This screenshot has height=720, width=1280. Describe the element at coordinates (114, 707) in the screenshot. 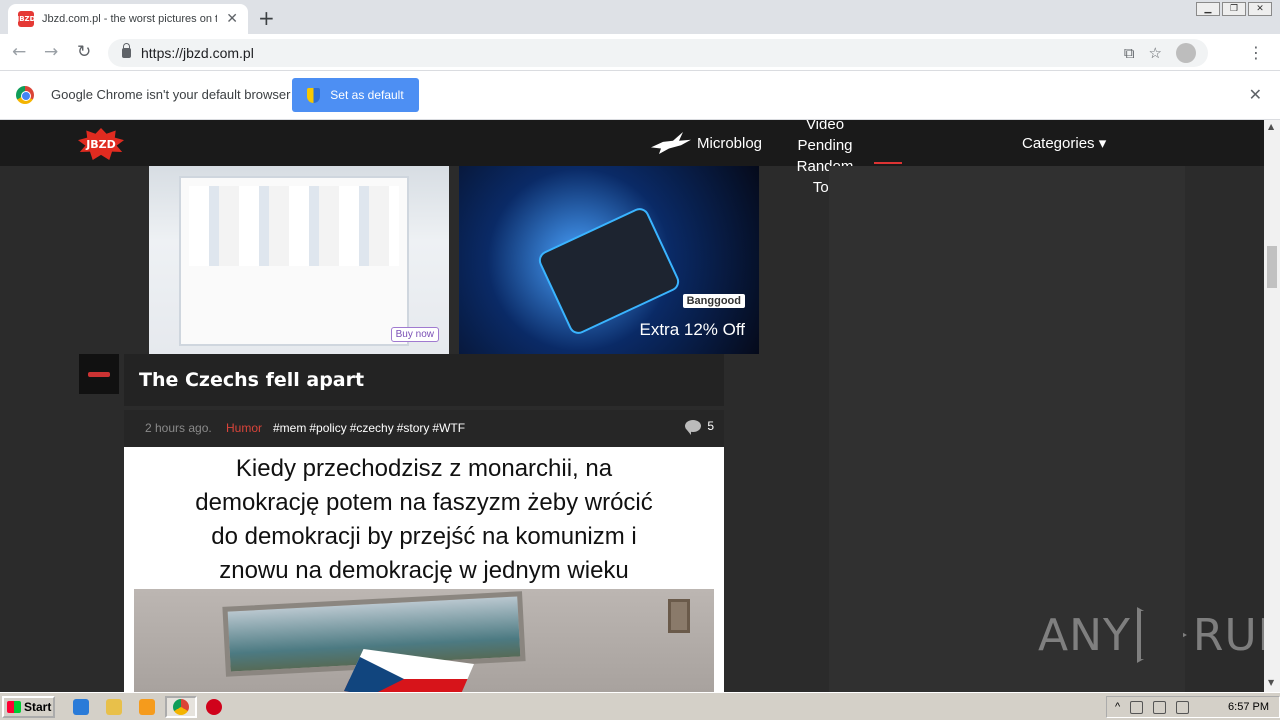

I see `folder-icon` at that location.